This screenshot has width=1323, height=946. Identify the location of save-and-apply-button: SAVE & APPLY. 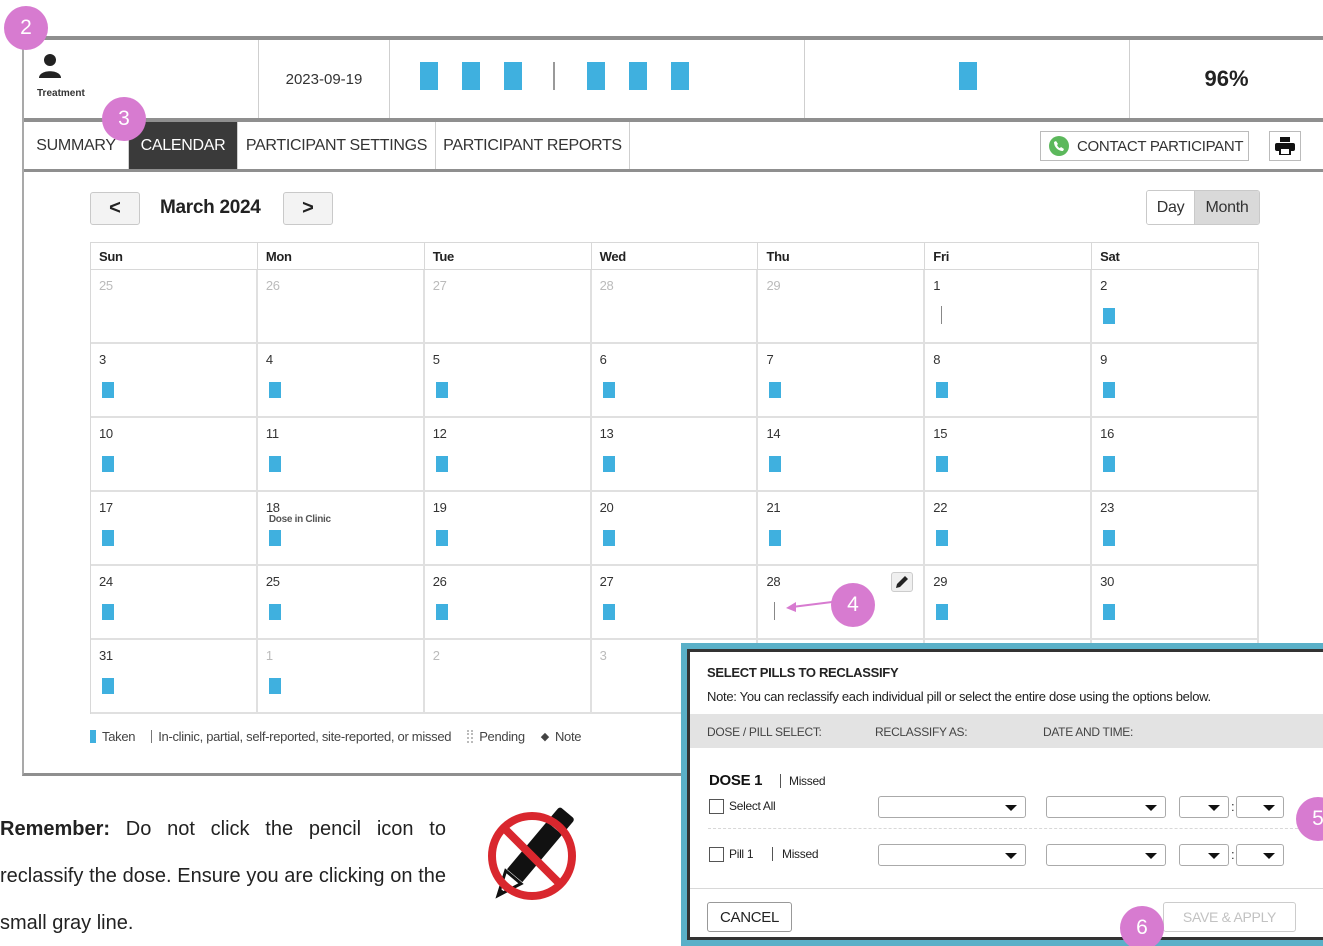
(1229, 917).